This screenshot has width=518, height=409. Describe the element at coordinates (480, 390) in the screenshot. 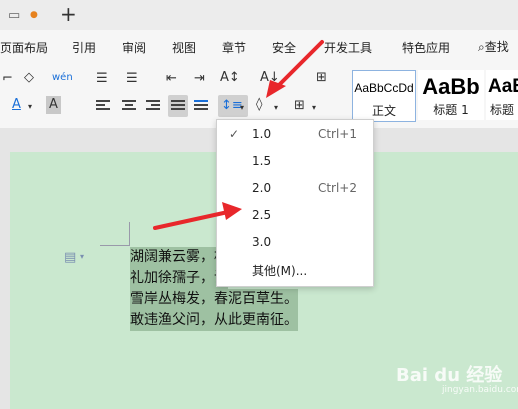

I see `baidu-watermark-url: jingyan.baidu.com` at that location.